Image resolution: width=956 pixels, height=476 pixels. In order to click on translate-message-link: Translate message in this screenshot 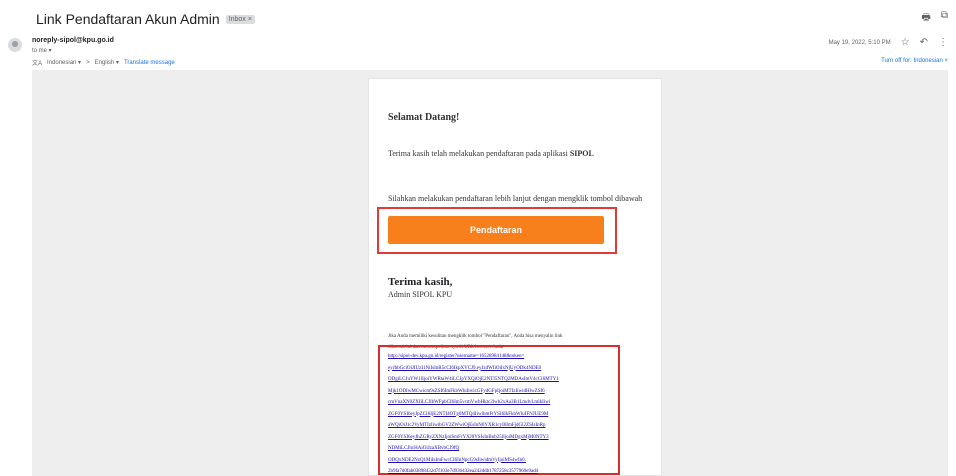, I will do `click(149, 63)`.